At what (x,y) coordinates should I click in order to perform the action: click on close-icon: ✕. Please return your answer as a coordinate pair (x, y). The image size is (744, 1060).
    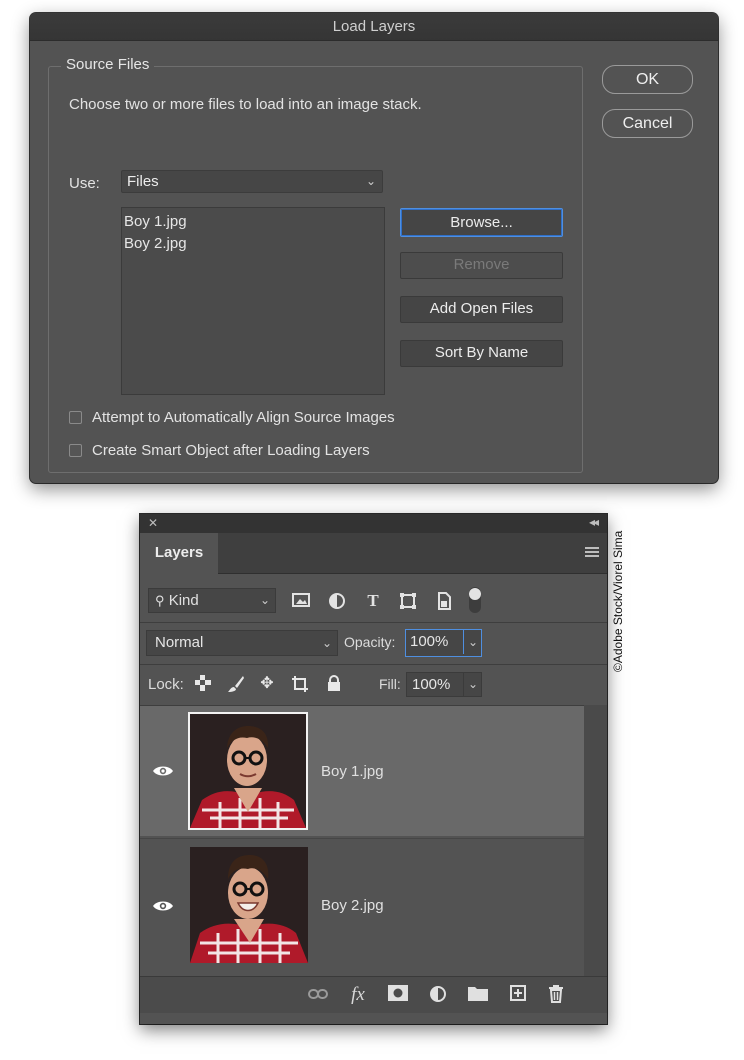
    Looking at the image, I should click on (153, 523).